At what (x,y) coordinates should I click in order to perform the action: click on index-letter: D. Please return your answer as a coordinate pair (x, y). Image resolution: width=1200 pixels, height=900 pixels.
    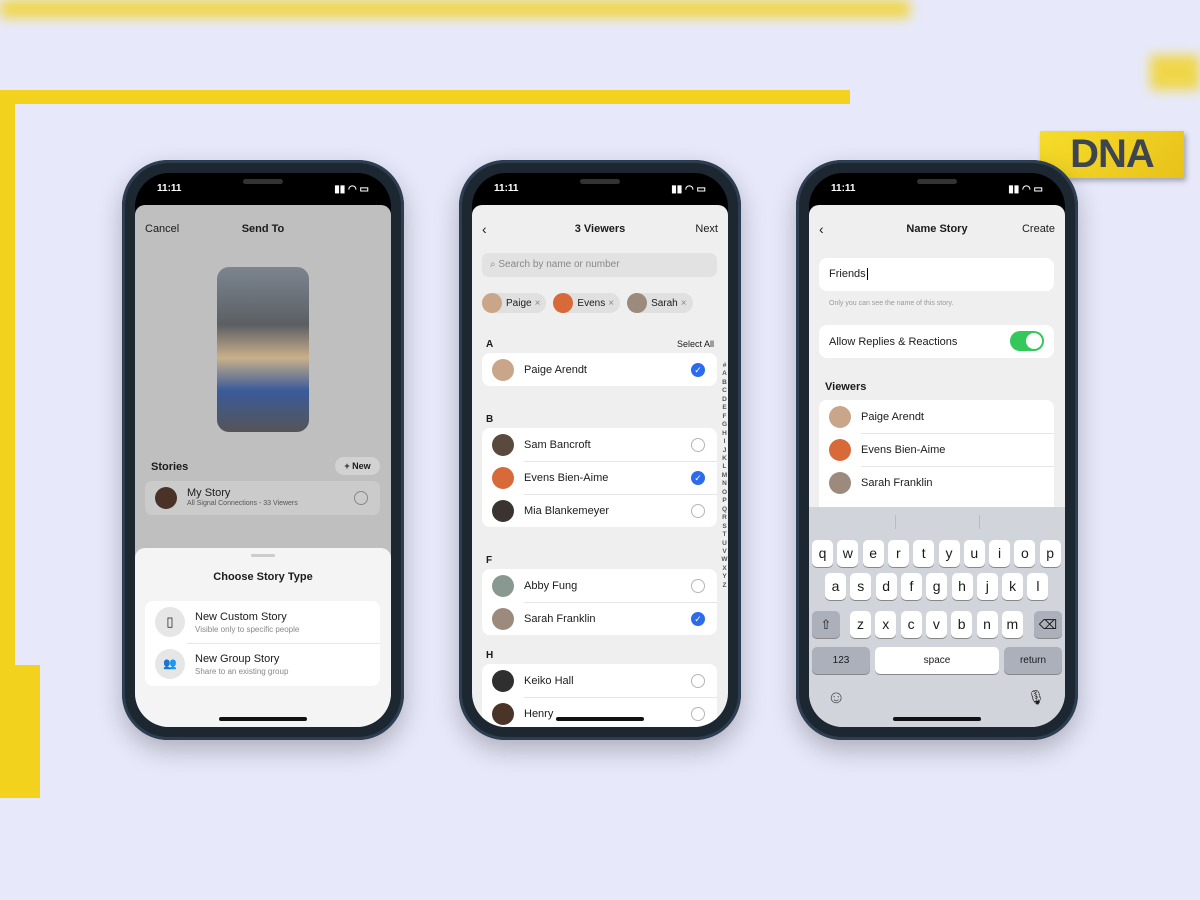
    Looking at the image, I should click on (724, 400).